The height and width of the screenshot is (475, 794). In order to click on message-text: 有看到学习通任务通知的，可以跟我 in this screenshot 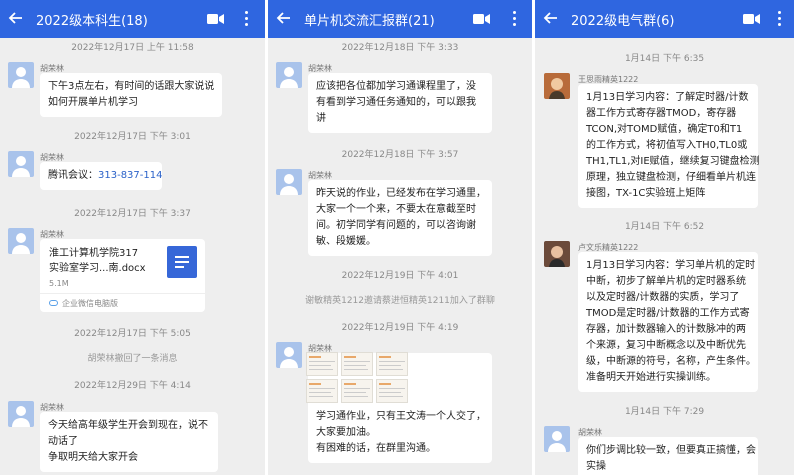, I will do `click(396, 102)`.